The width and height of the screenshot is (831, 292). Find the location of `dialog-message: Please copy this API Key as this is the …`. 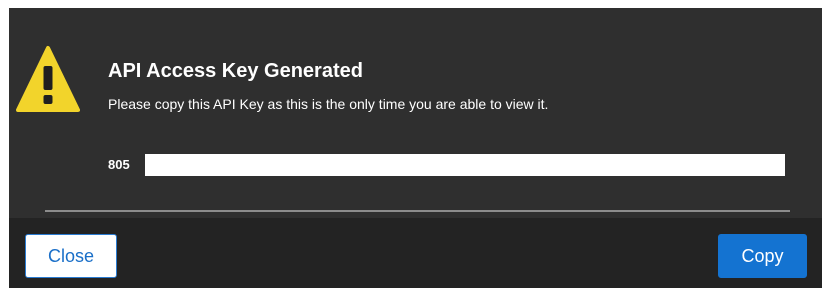

dialog-message: Please copy this API Key as this is the … is located at coordinates (328, 104).